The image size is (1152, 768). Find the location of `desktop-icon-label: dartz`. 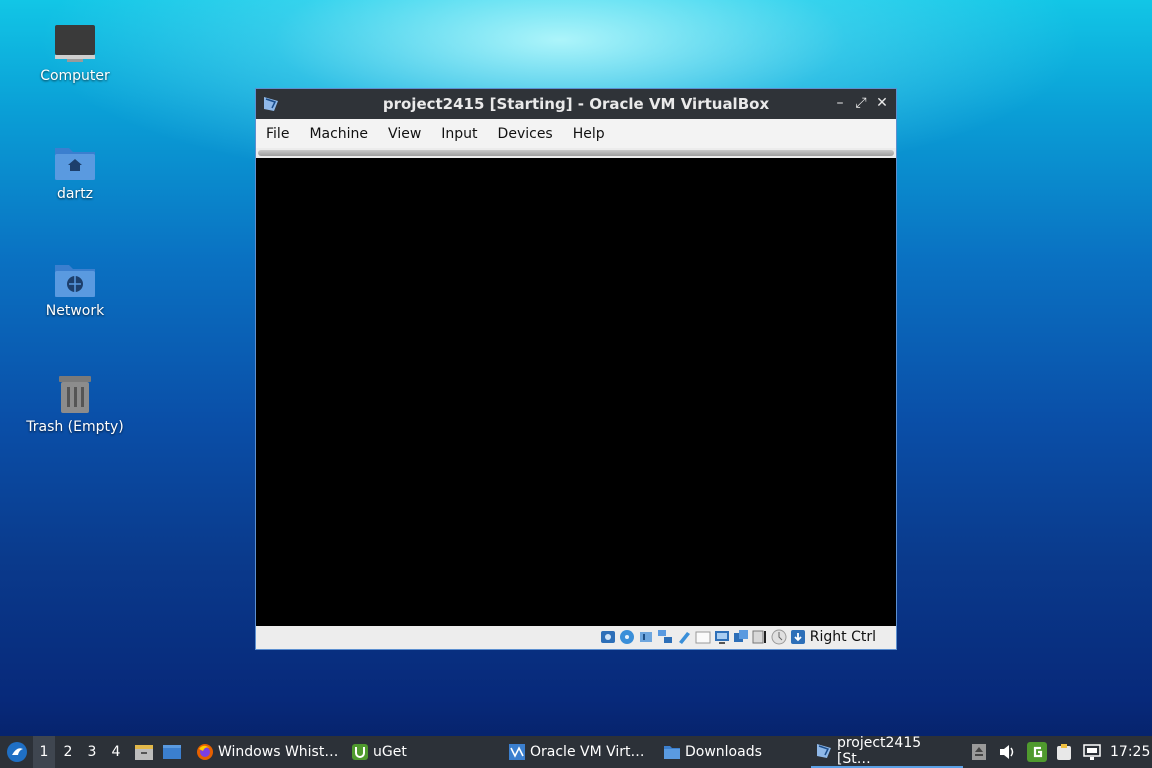

desktop-icon-label: dartz is located at coordinates (75, 194).